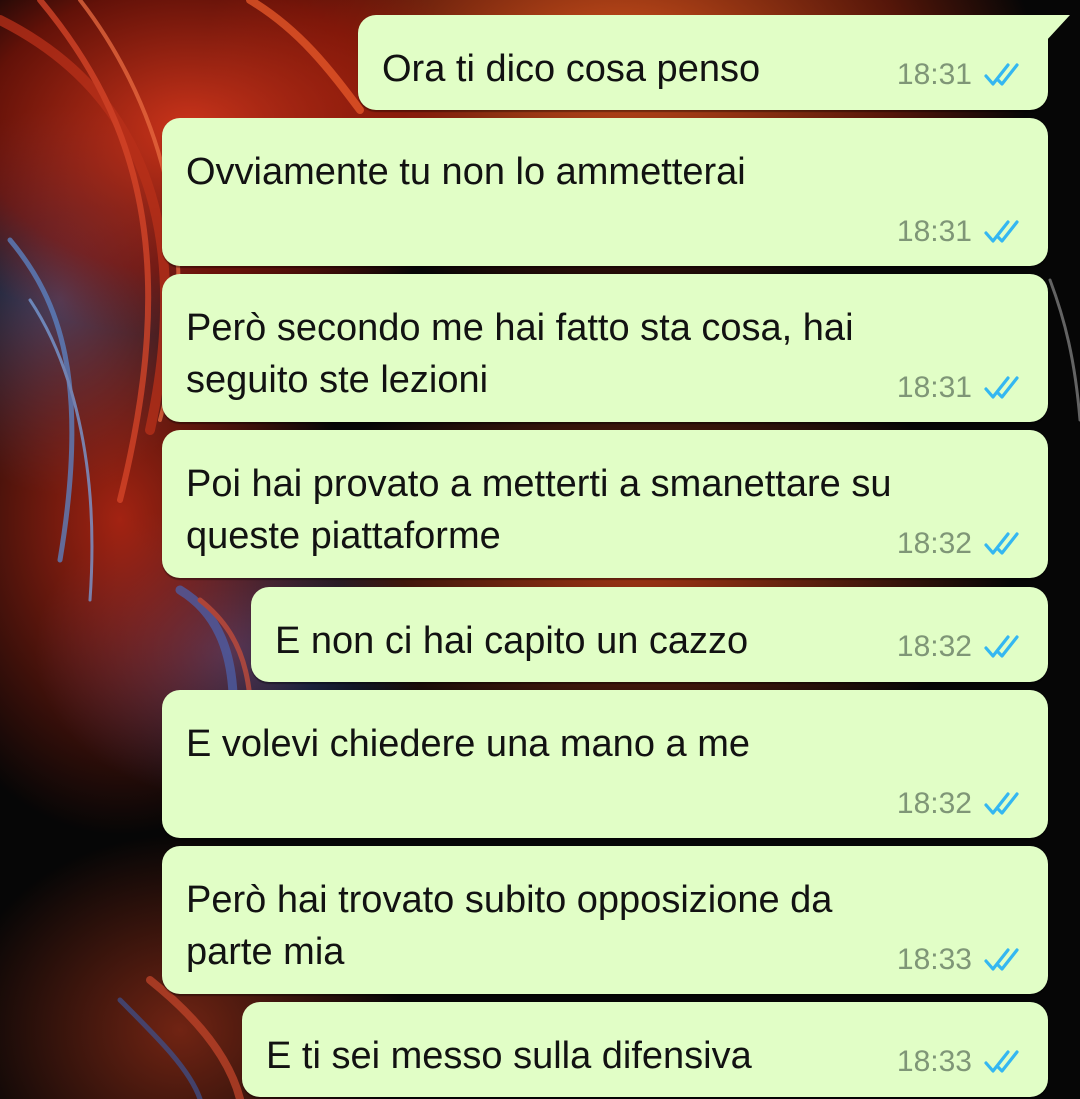  What do you see at coordinates (468, 744) in the screenshot?
I see `message-text: E volevi chiedere una mano a me` at bounding box center [468, 744].